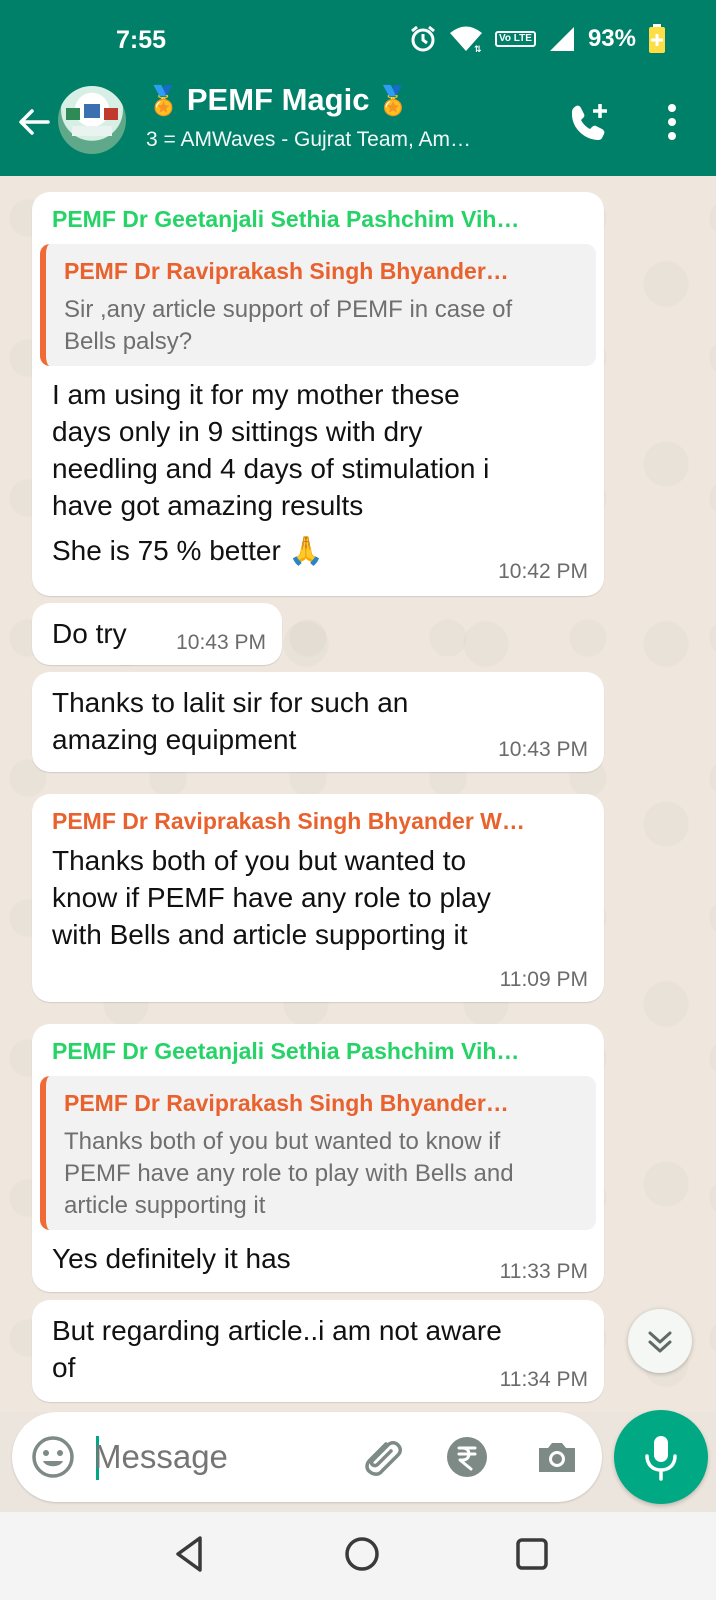 This screenshot has height=1600, width=716. Describe the element at coordinates (423, 38) in the screenshot. I see `alarm-icon` at that location.